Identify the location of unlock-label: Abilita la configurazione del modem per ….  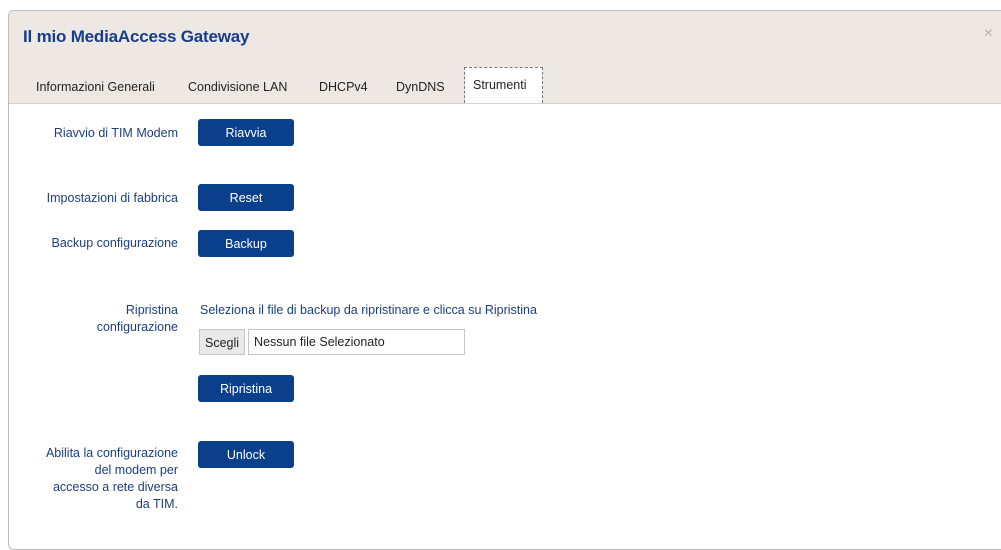
(112, 479).